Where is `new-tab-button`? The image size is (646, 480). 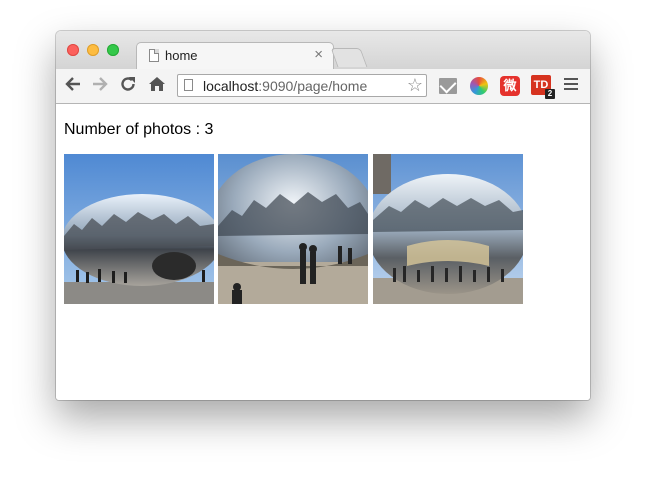 new-tab-button is located at coordinates (349, 57).